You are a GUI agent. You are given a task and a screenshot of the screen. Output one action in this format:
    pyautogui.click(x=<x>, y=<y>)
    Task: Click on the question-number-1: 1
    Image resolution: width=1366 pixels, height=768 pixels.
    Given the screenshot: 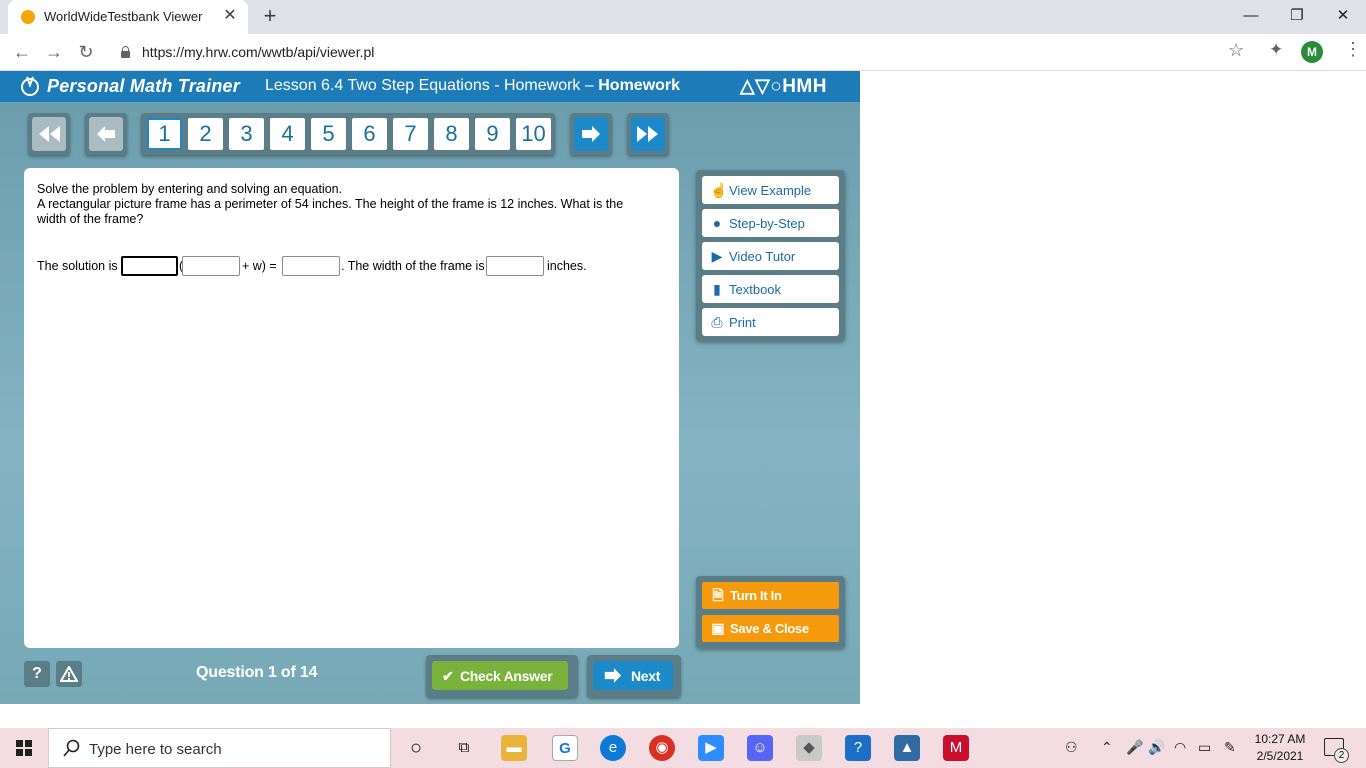 What is the action you would take?
    pyautogui.click(x=164, y=134)
    